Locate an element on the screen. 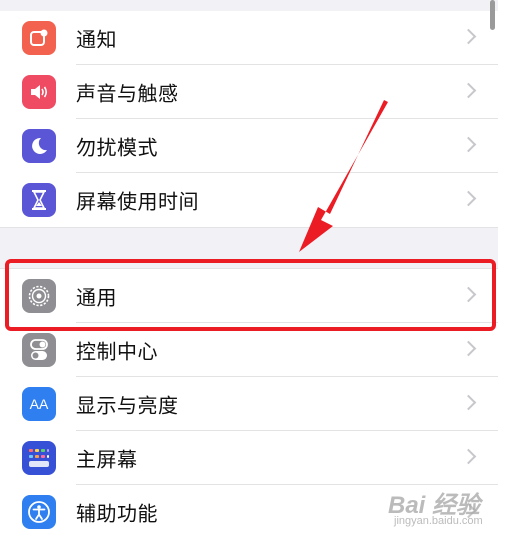 Image resolution: width=510 pixels, height=541 pixels. watermark: Bai 经验 jingyan.baidu.com is located at coordinates (444, 510).